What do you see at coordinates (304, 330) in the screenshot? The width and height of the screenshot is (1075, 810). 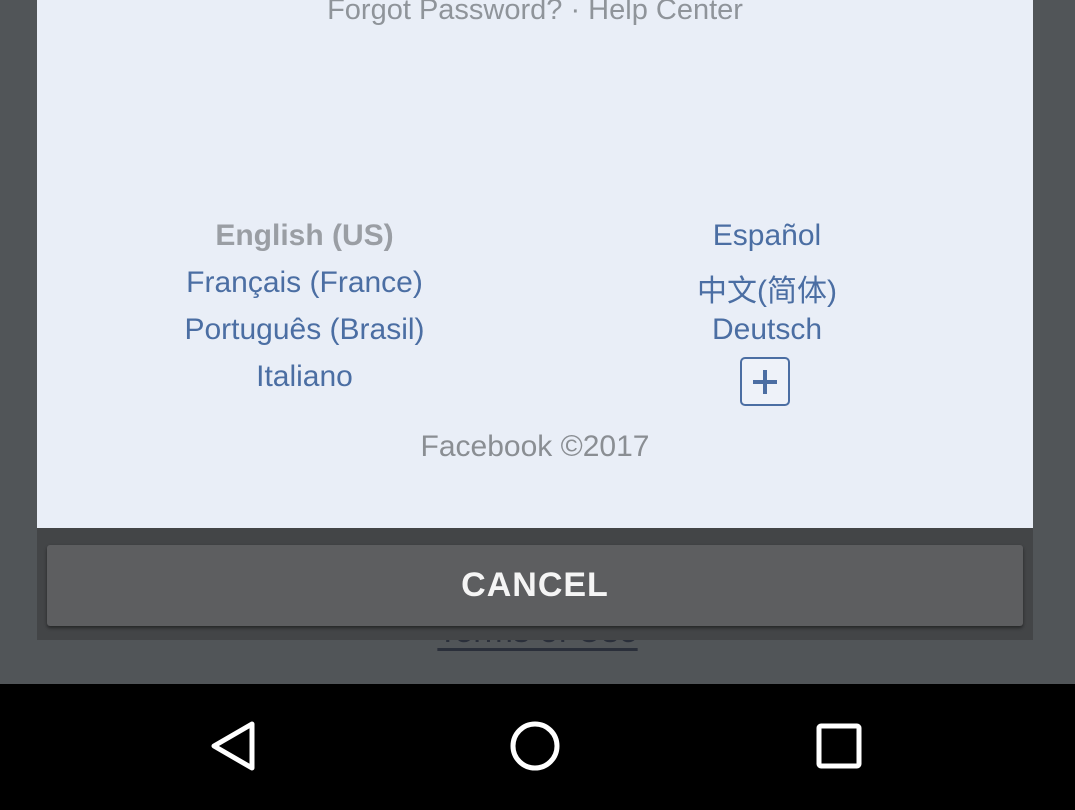 I see `language-portugues: Português (Brasil)` at bounding box center [304, 330].